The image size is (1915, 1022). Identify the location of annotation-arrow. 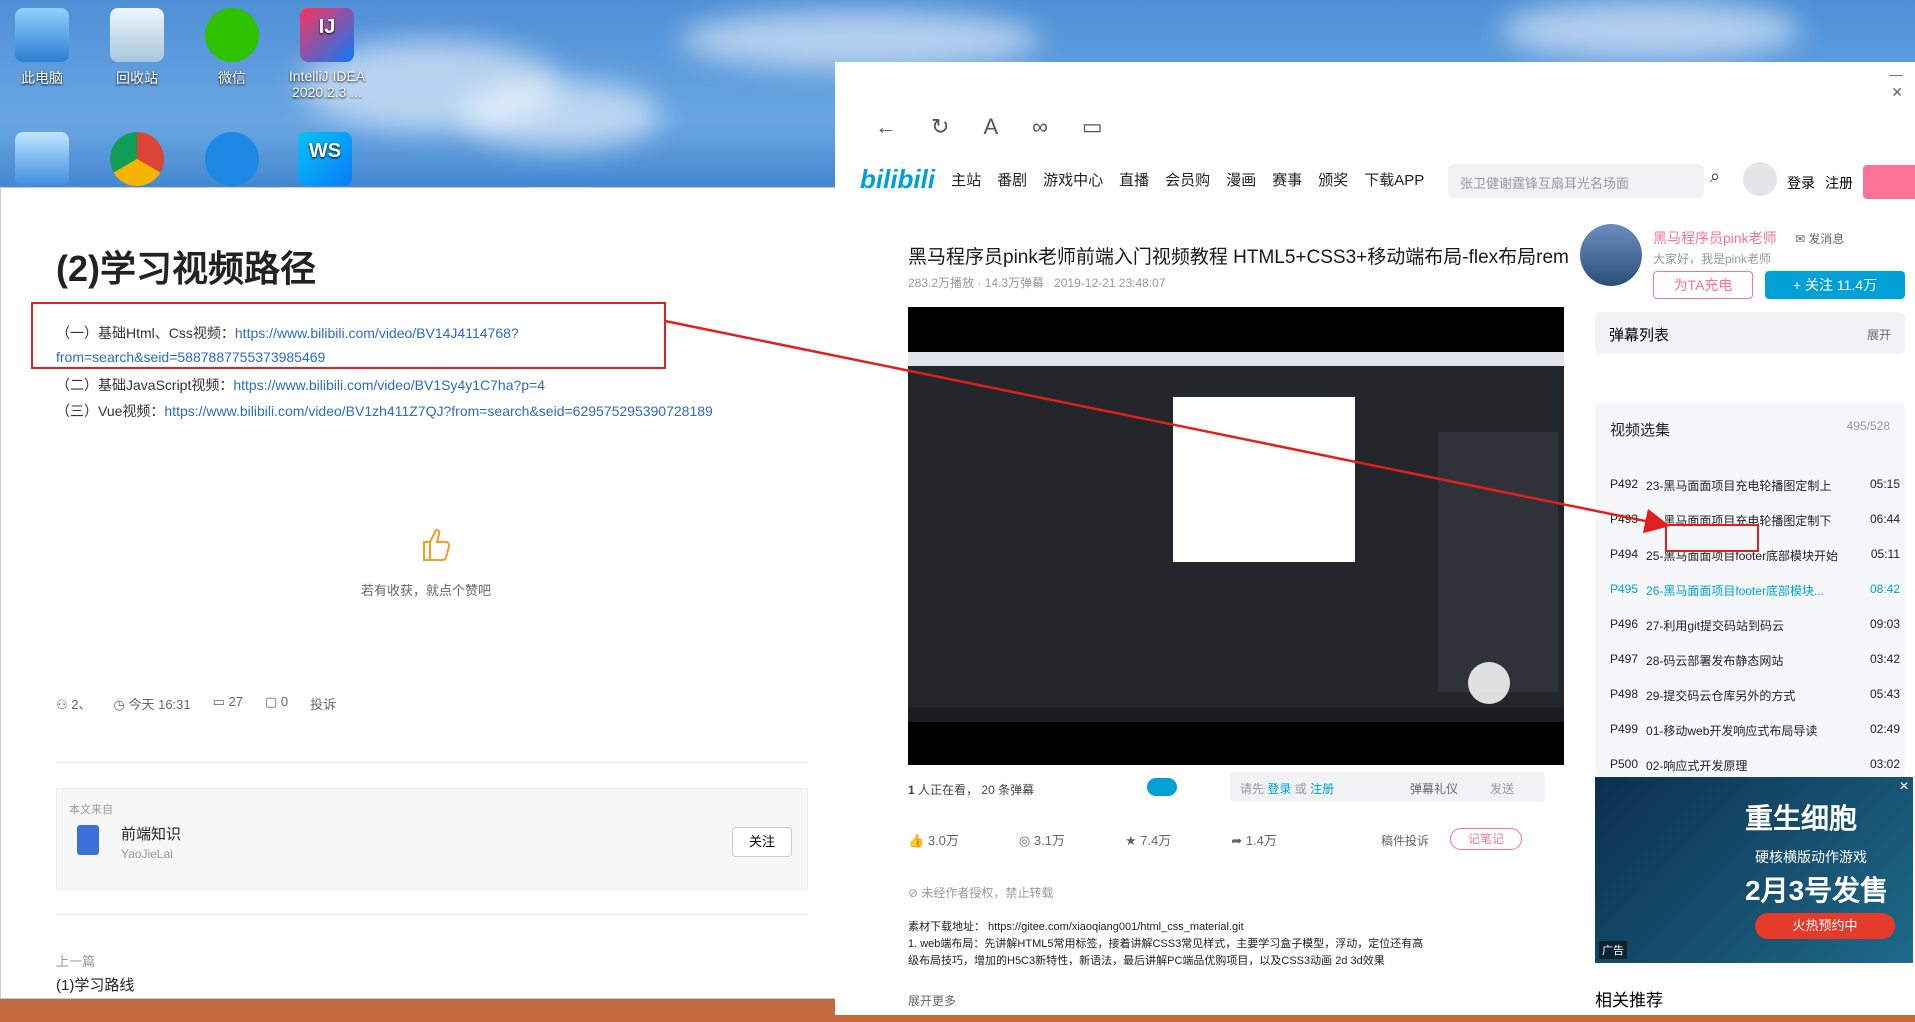
(1167, 426).